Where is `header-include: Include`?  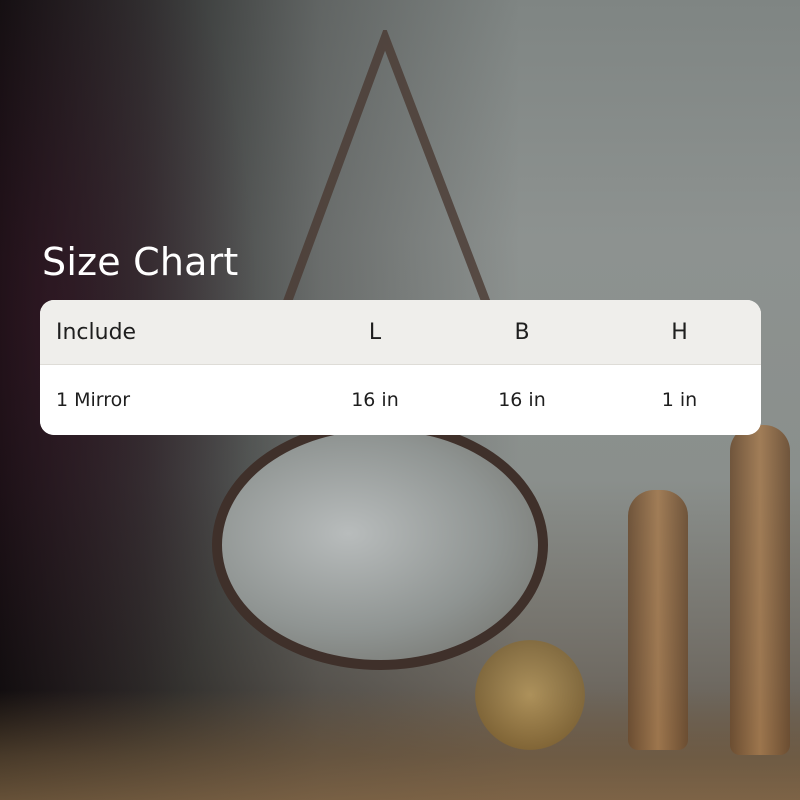
header-include: Include is located at coordinates (96, 332).